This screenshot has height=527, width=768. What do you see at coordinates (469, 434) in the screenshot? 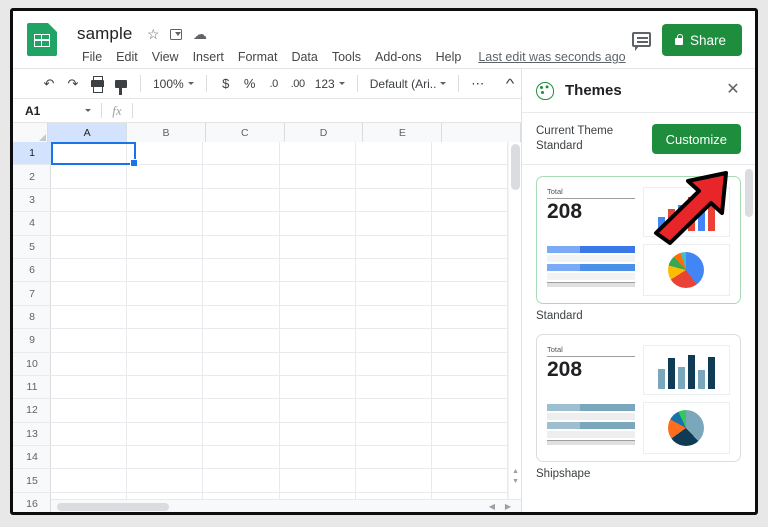
I see `grid-cell-F13` at bounding box center [469, 434].